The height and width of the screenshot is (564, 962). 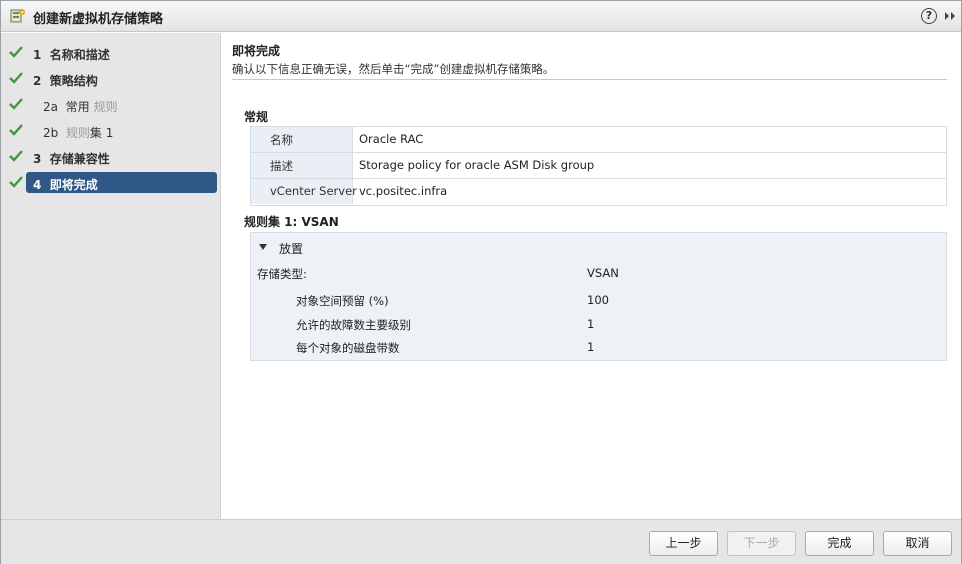 I want to click on rule-name: 每个对象的磁盘带数, so click(x=348, y=348).